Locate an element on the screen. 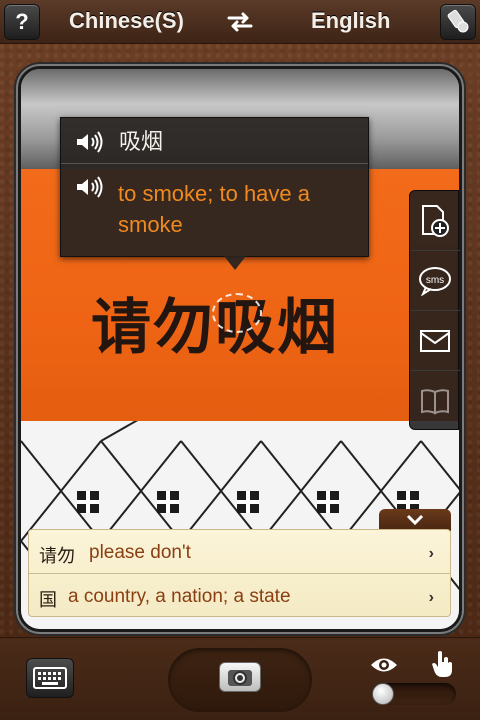 The image size is (480, 720). shutter-button is located at coordinates (240, 677).